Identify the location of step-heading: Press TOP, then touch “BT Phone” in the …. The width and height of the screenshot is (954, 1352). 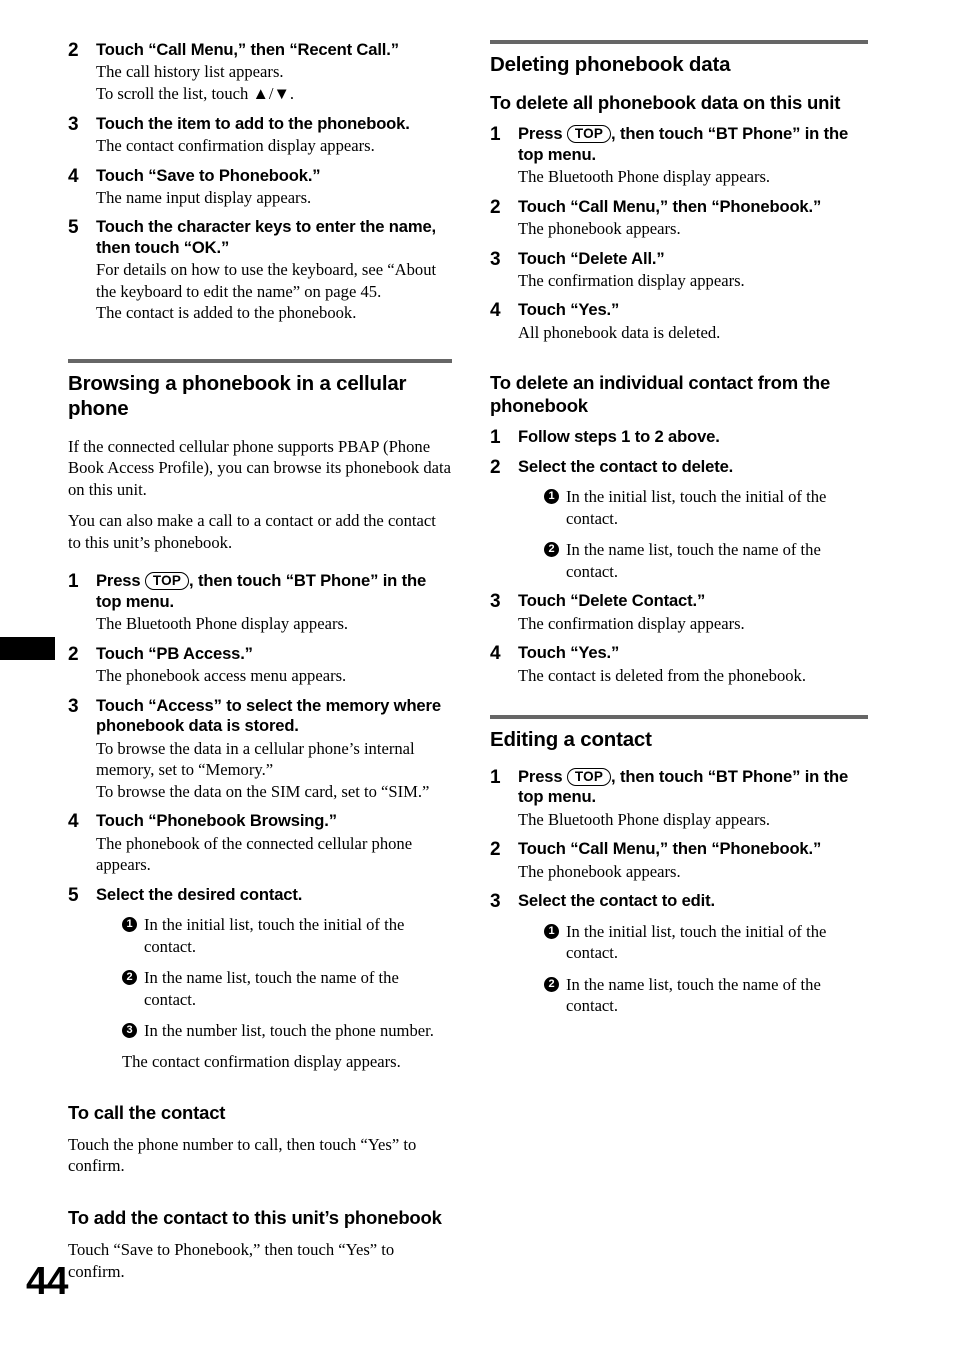
(693, 144).